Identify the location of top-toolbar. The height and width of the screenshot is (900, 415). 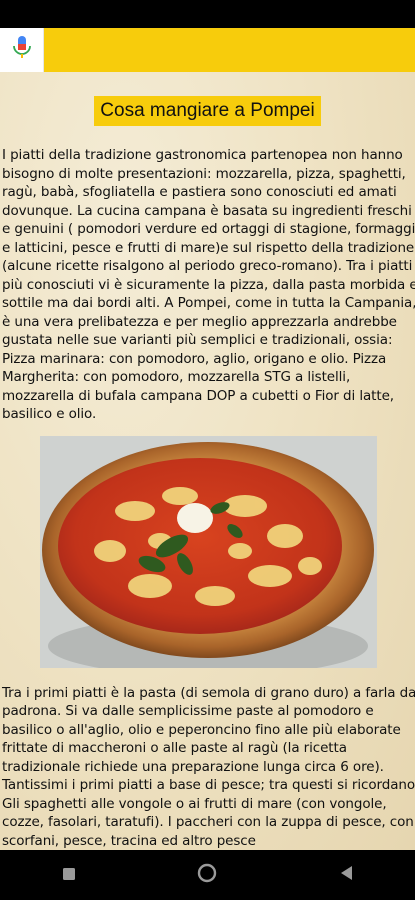
(207, 50).